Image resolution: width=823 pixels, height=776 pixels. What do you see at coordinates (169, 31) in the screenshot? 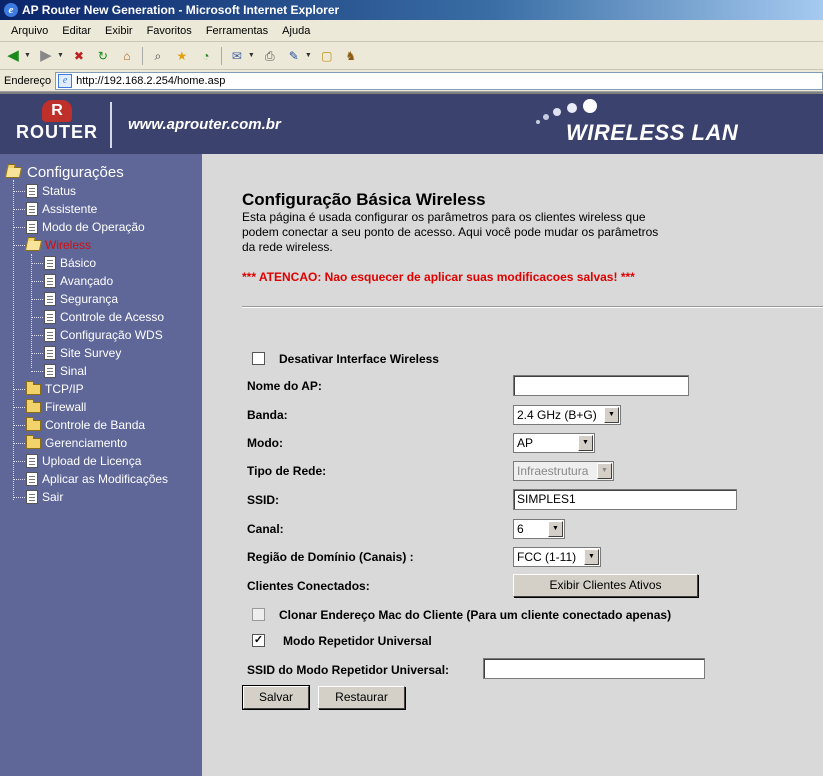
I see `menu-favoritos: Favoritos` at bounding box center [169, 31].